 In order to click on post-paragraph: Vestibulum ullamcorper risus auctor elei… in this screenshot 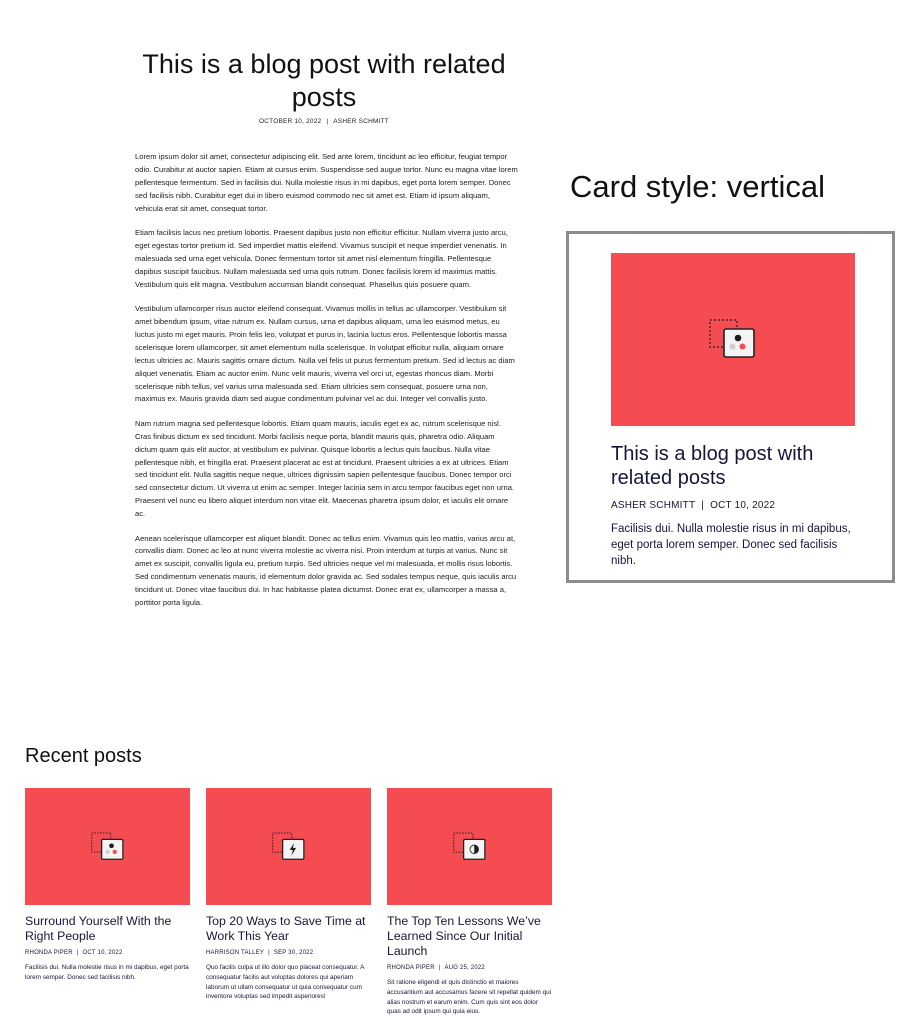, I will do `click(325, 354)`.